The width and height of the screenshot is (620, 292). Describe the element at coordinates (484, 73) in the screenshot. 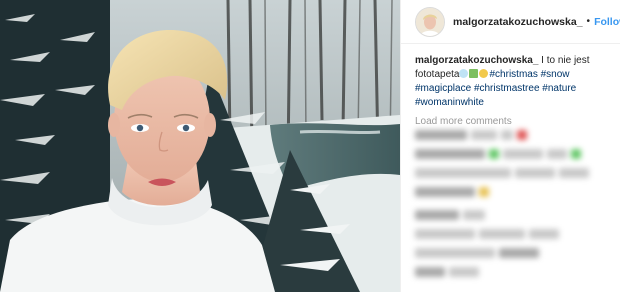

I see `smile-emoji-icon` at that location.